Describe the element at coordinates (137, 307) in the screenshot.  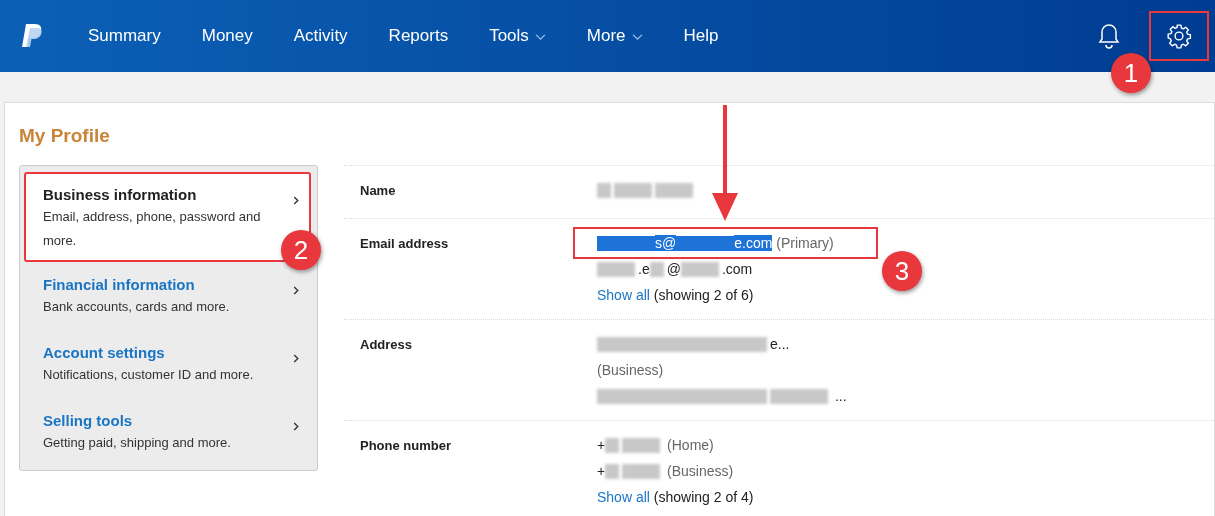
I see `sidebar-item-description: Bank accounts, cards and more.` at that location.